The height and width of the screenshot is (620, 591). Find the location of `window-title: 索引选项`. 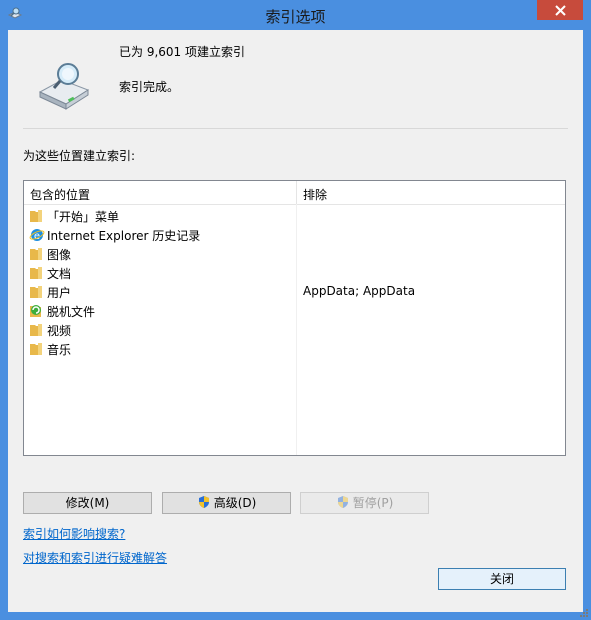

window-title: 索引选项 is located at coordinates (295, 17).